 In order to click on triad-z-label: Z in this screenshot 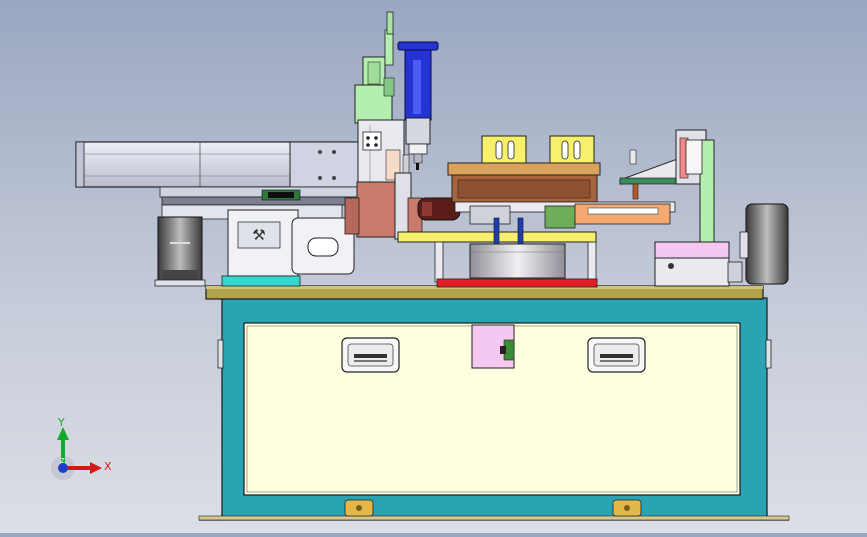, I will do `click(62, 461)`.